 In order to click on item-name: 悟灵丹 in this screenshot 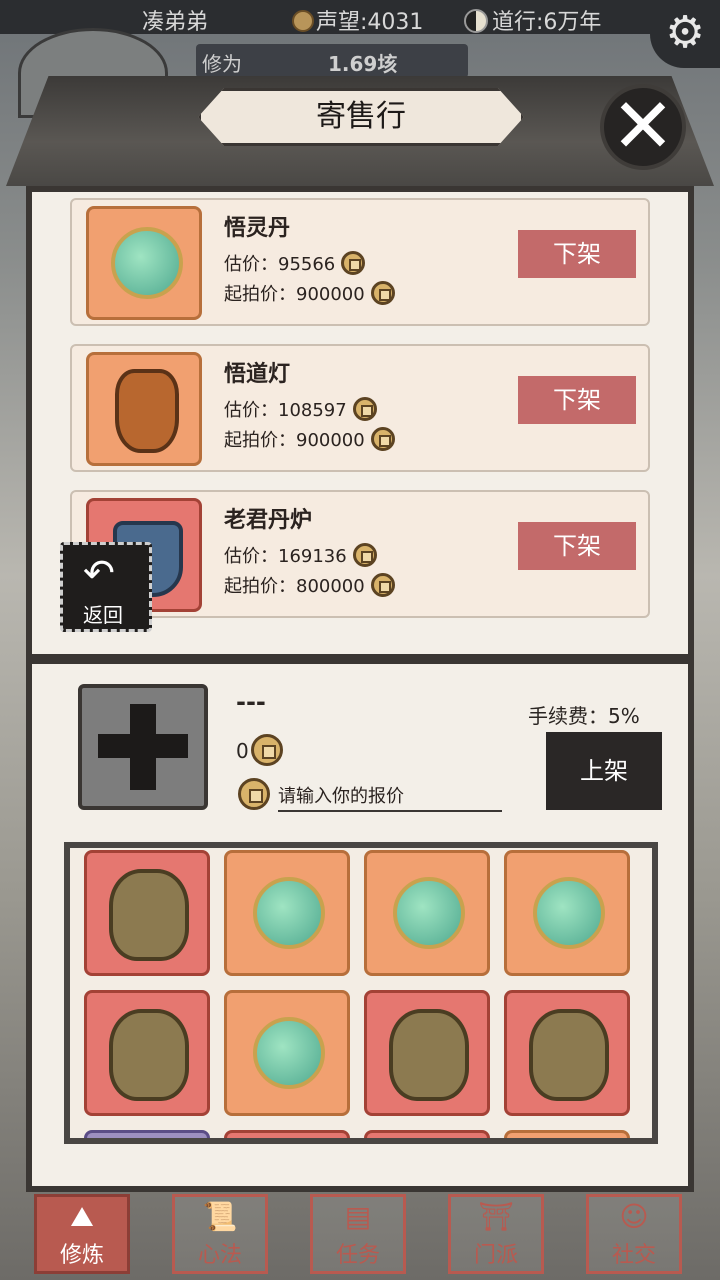, I will do `click(257, 228)`.